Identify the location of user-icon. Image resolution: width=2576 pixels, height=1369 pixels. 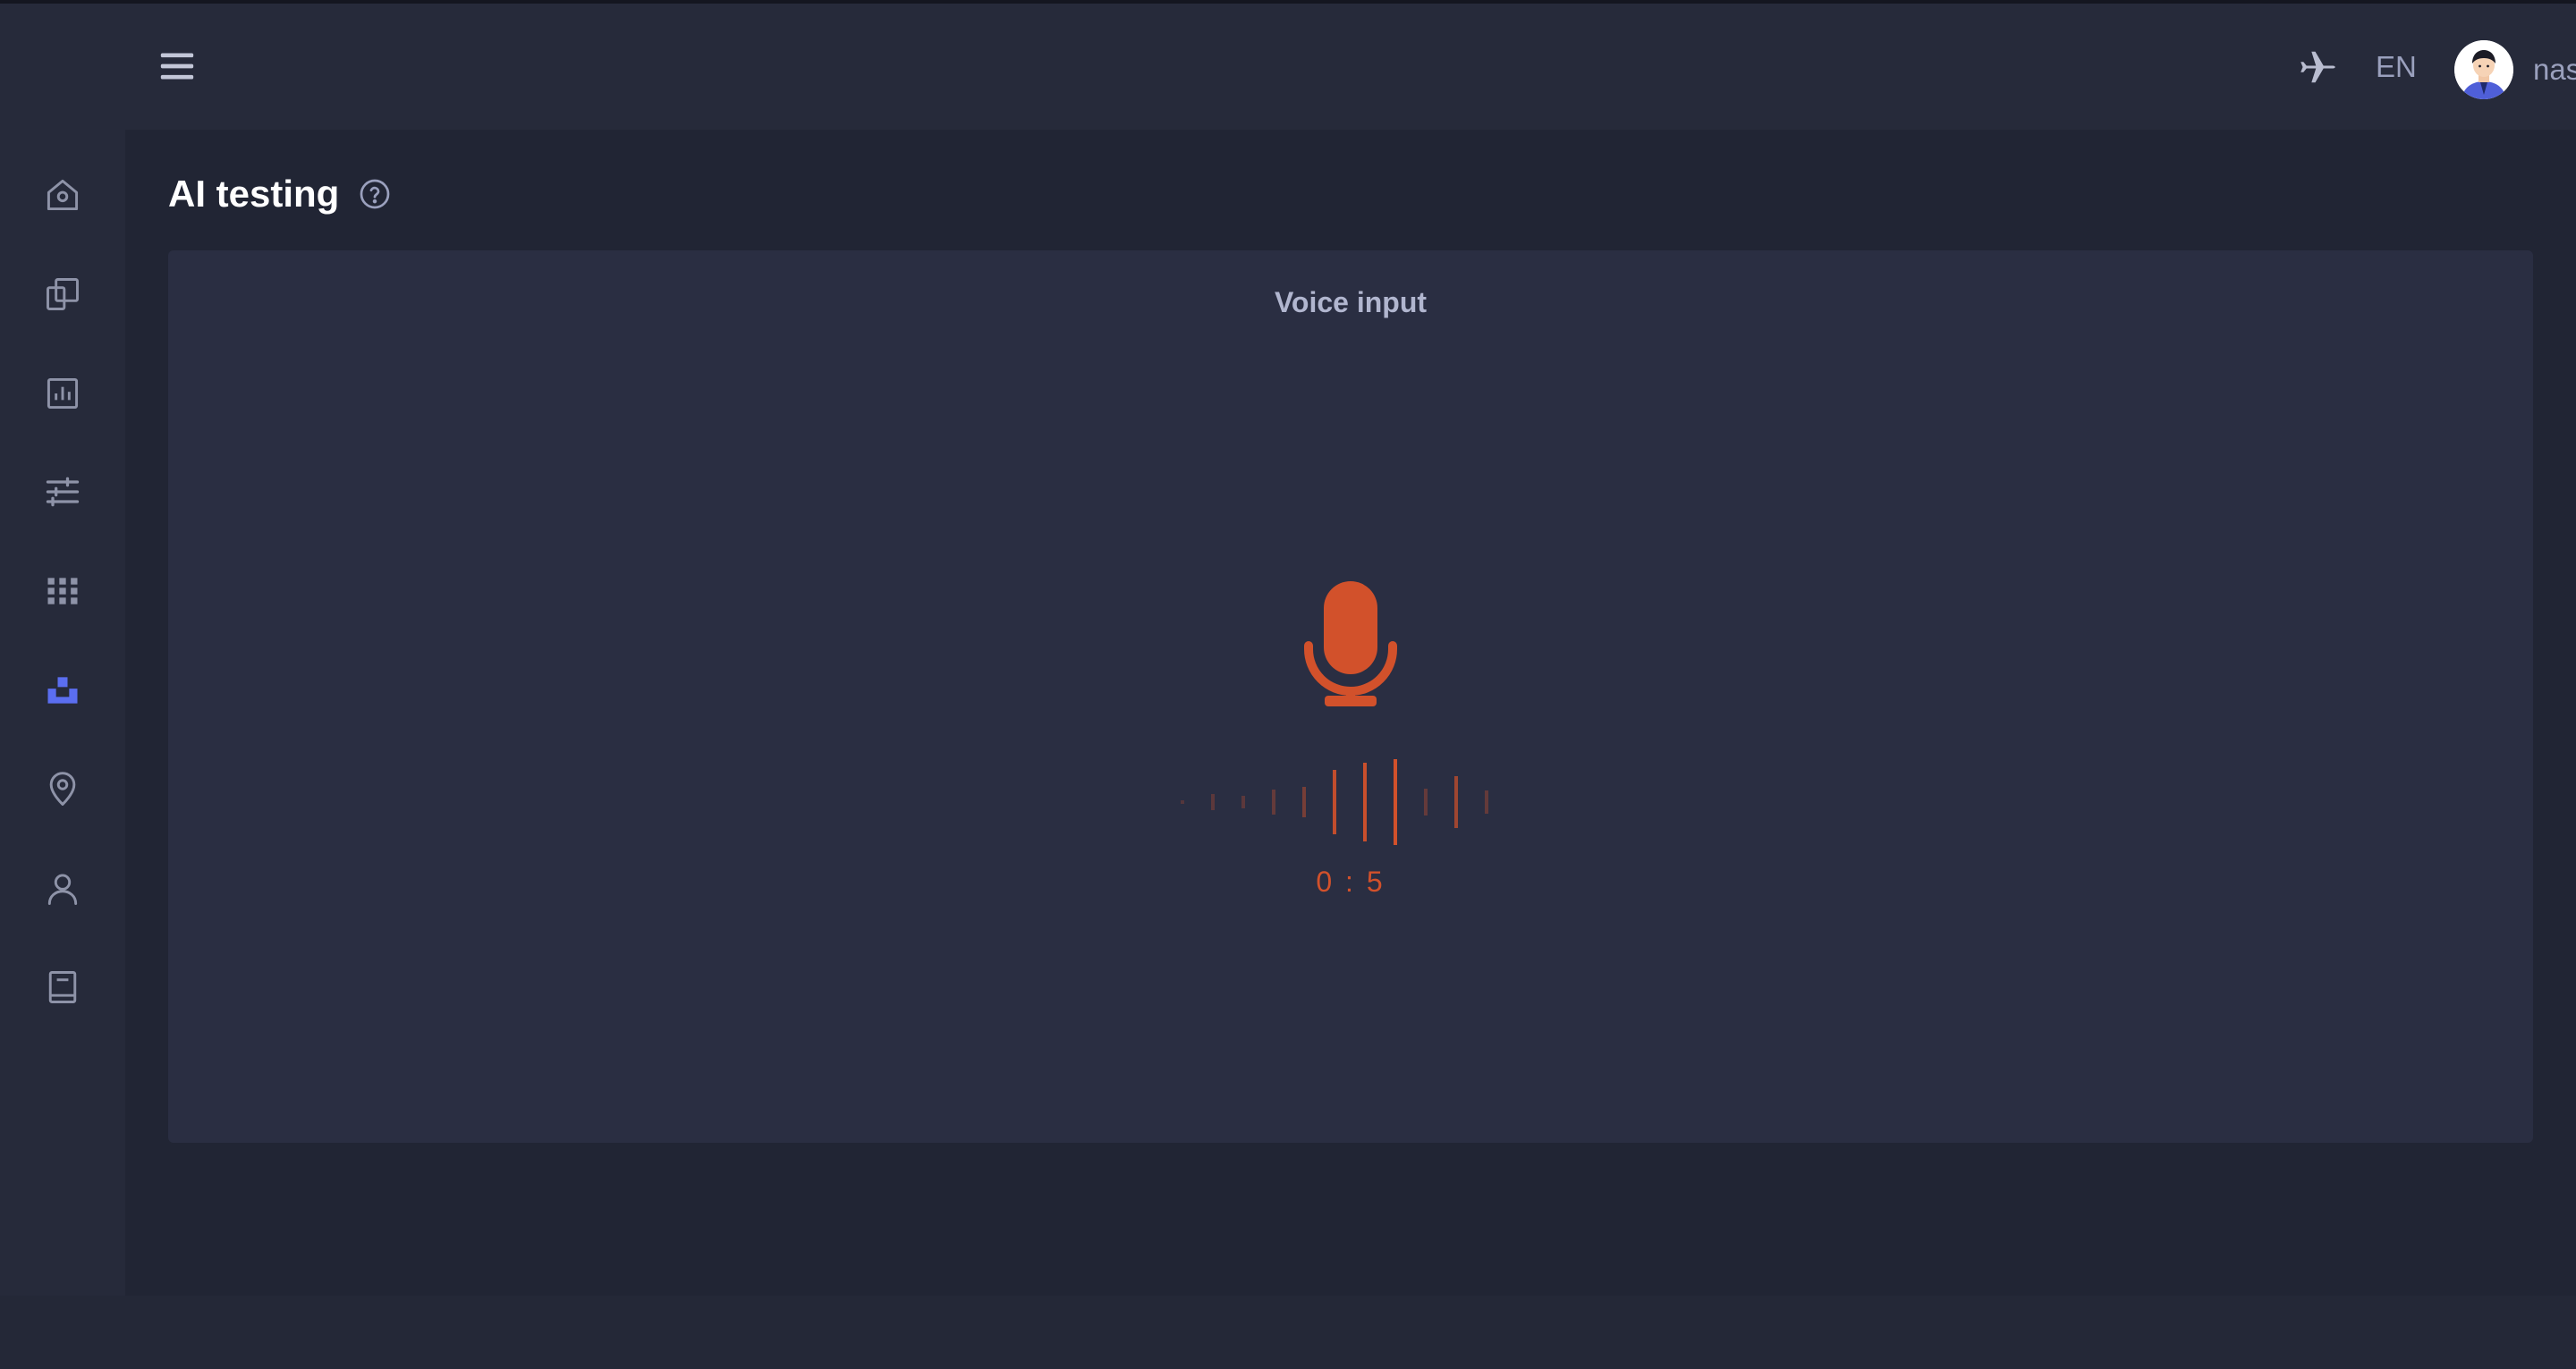
(62, 889).